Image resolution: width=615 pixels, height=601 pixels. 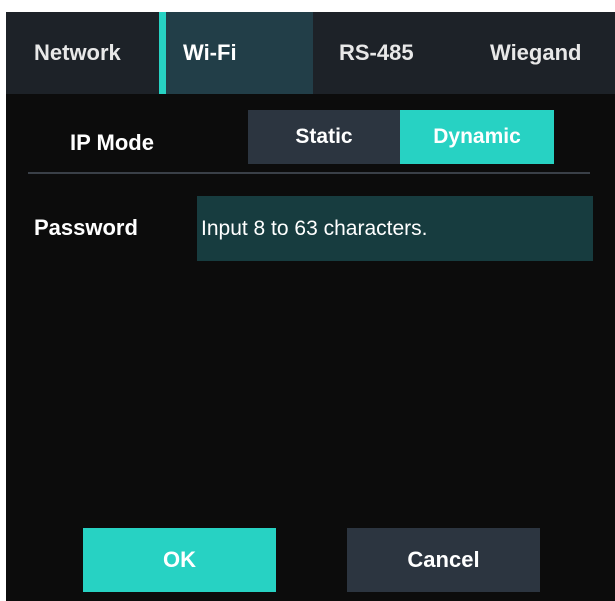 What do you see at coordinates (77, 53) in the screenshot?
I see `tab-network: Network` at bounding box center [77, 53].